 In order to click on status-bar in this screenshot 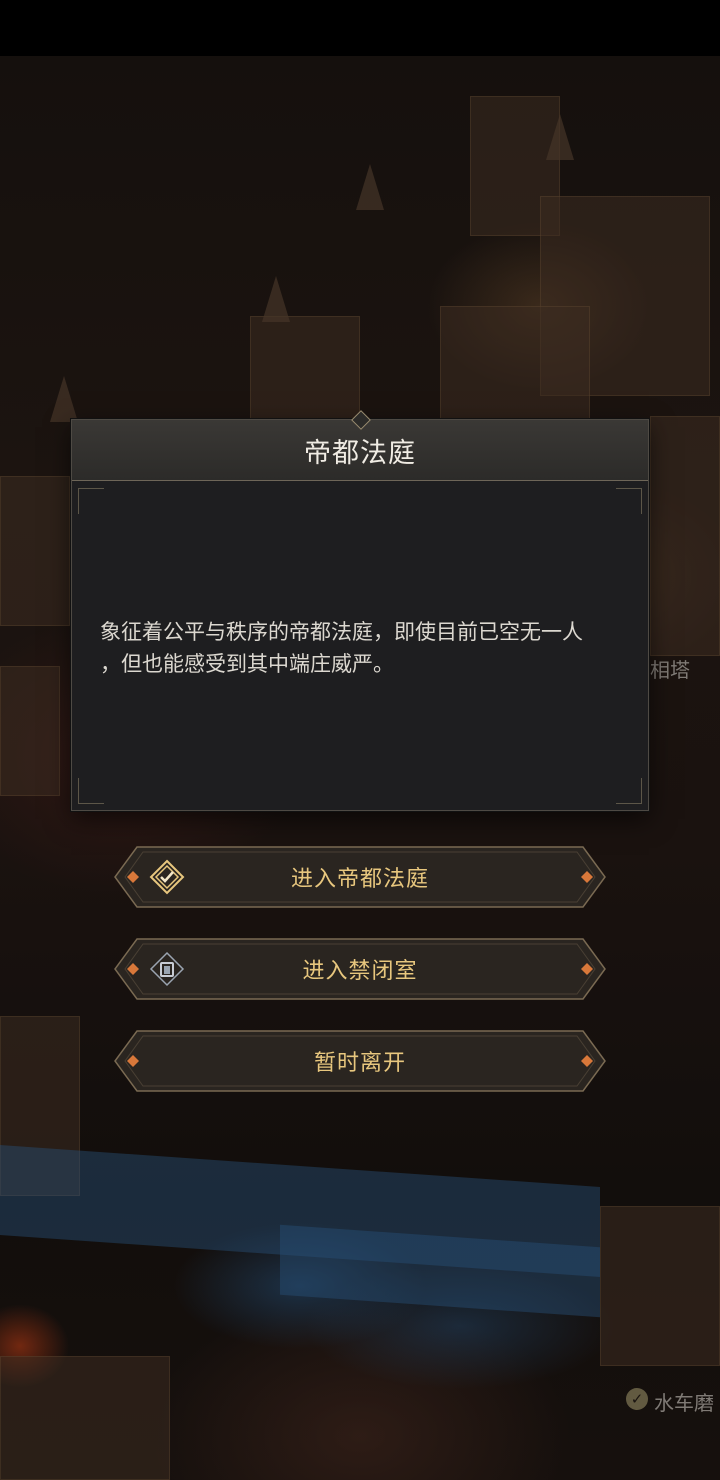, I will do `click(360, 28)`.